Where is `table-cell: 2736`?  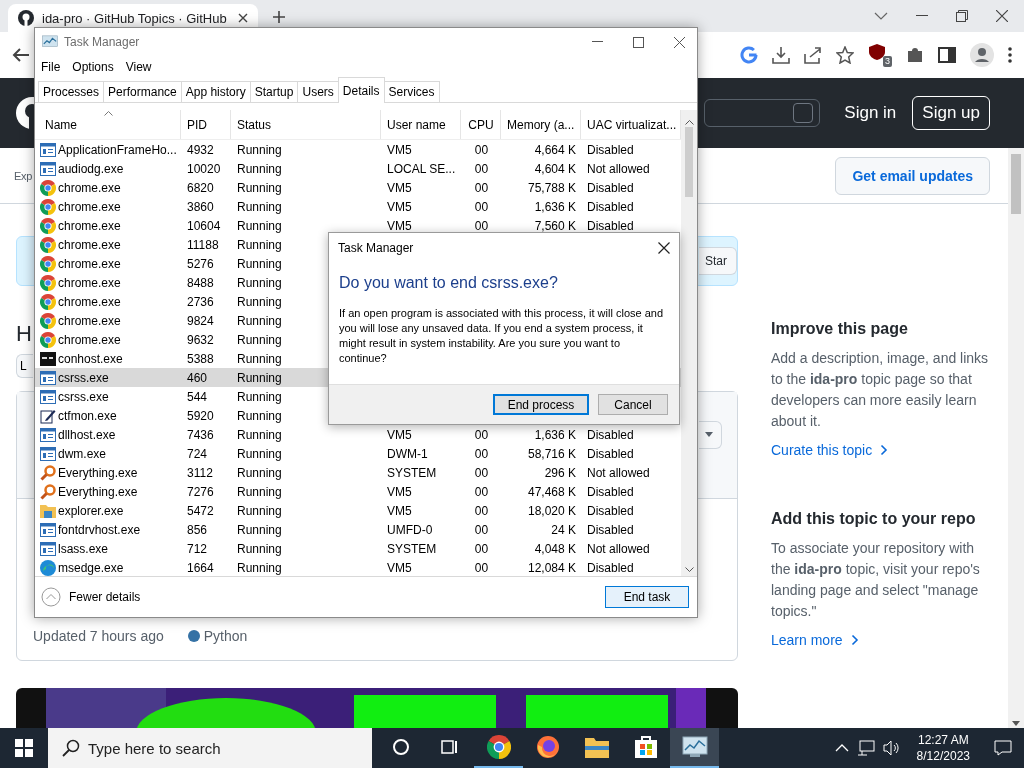 table-cell: 2736 is located at coordinates (200, 301).